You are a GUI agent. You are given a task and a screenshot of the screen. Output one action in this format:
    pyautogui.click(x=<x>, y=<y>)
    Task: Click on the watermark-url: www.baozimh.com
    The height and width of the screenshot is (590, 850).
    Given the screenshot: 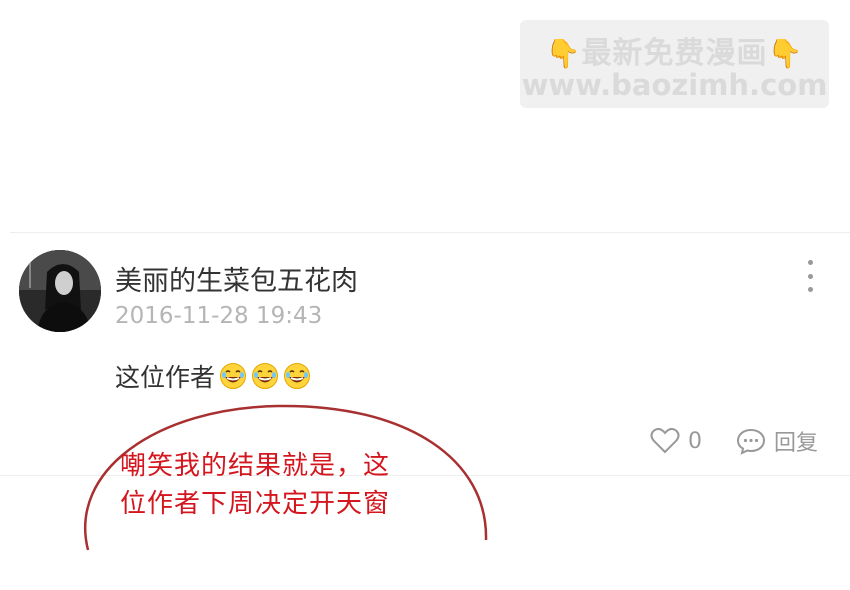 What is the action you would take?
    pyautogui.click(x=674, y=85)
    